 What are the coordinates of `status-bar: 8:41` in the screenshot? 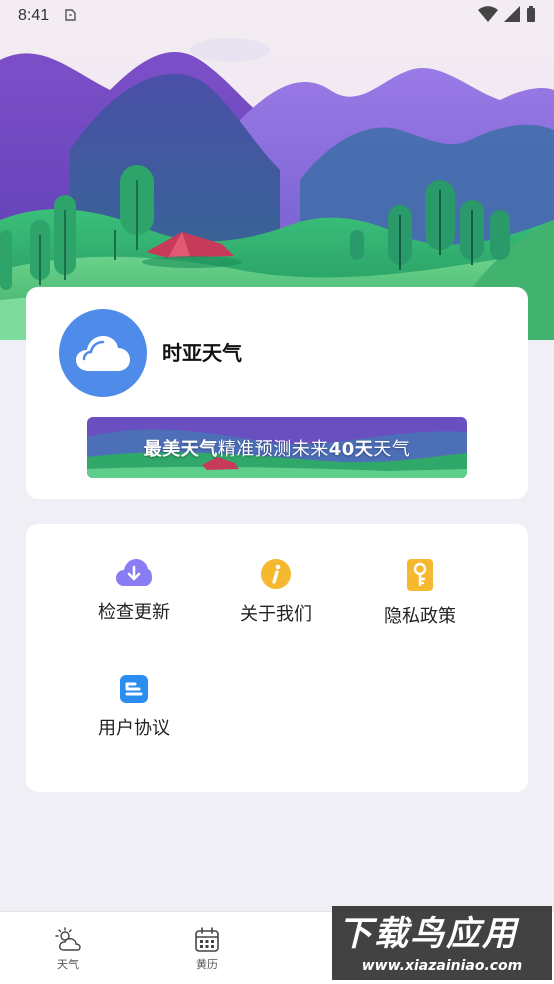 It's located at (277, 16).